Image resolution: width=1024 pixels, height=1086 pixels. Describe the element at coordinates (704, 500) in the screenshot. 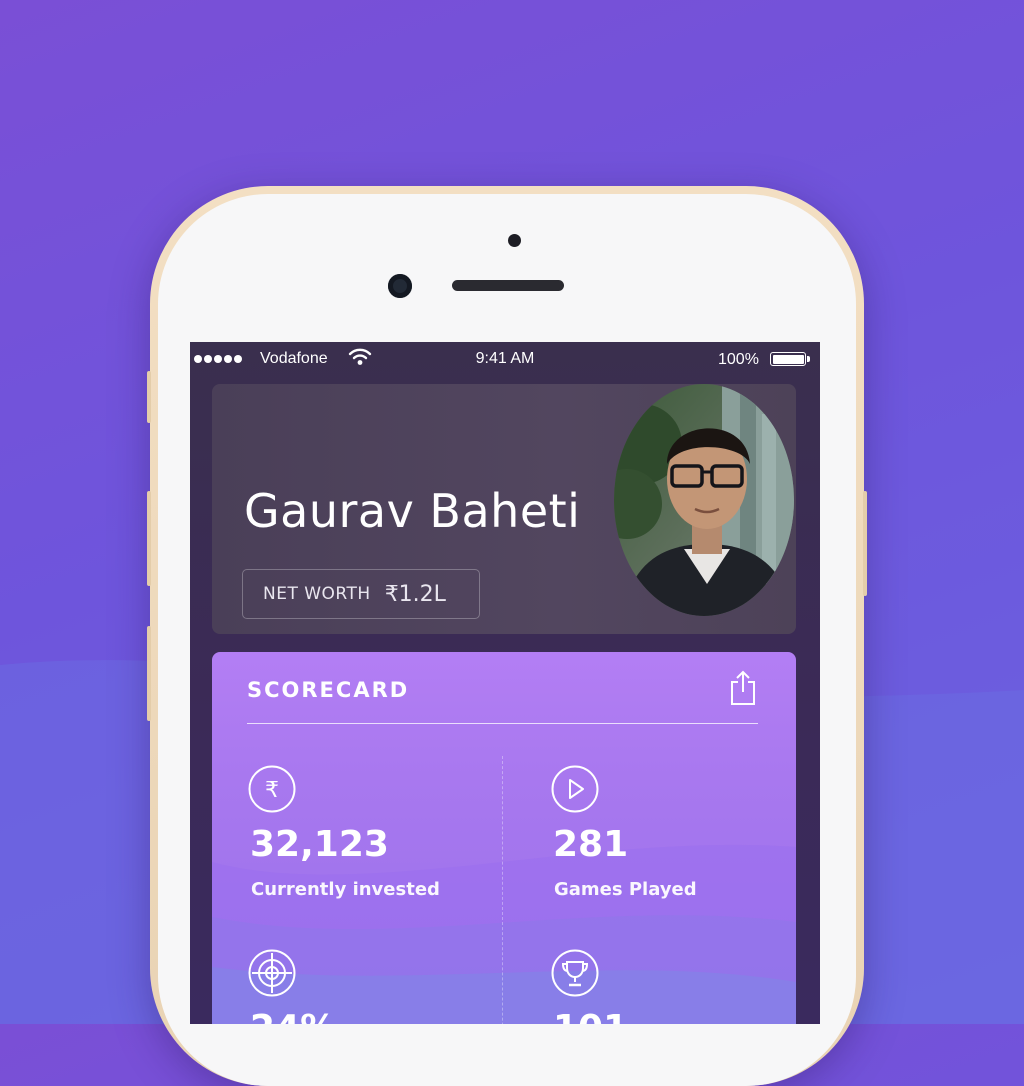

I see `avatar` at that location.